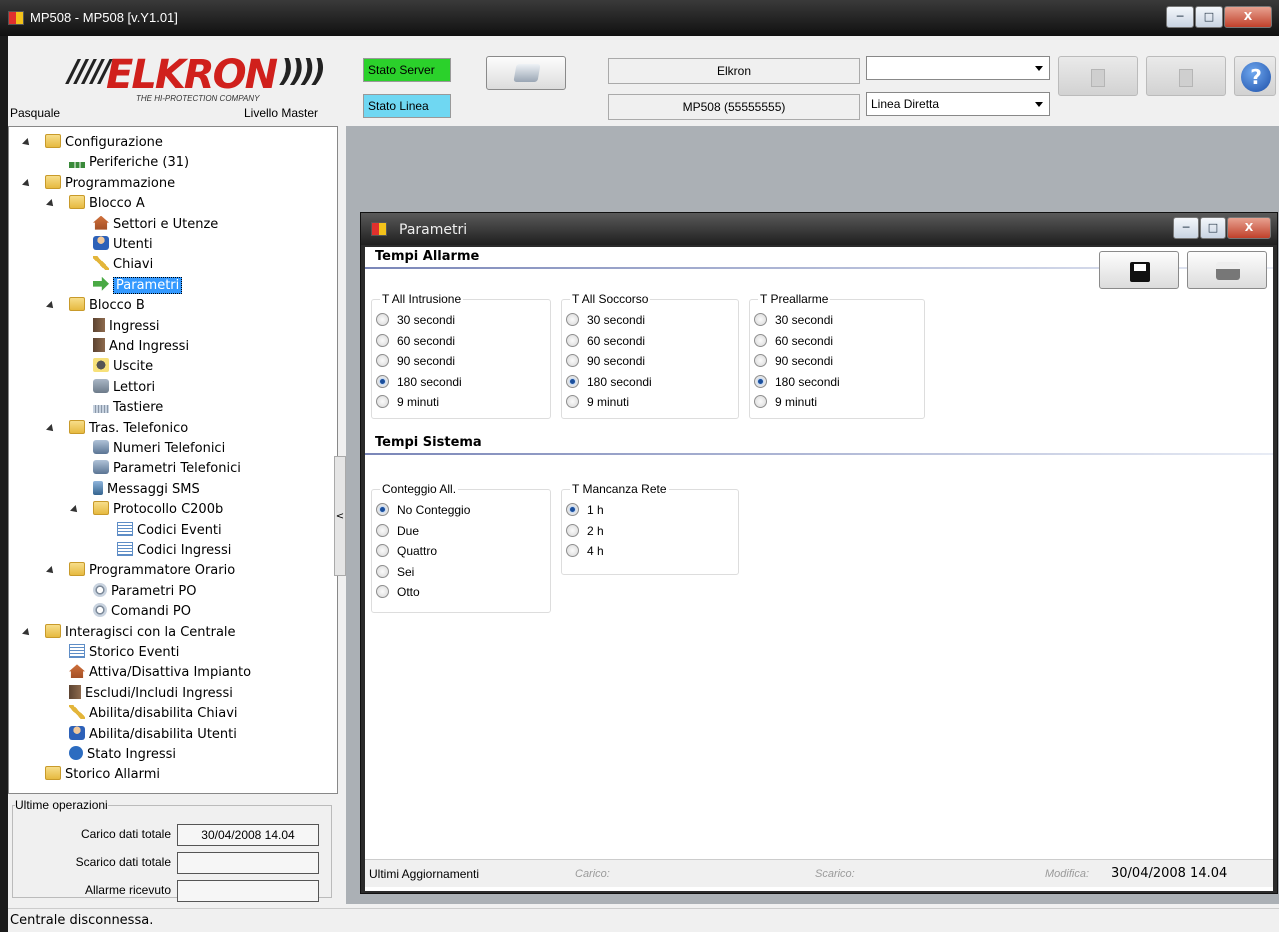  I want to click on tree-item-chiavi: Chiavi, so click(123, 265).